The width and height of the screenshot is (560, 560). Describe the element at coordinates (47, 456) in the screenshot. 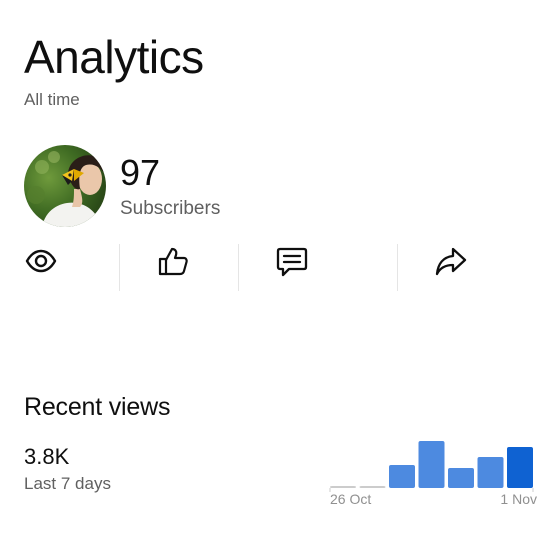

I see `recent-views-value: 3.8K` at that location.